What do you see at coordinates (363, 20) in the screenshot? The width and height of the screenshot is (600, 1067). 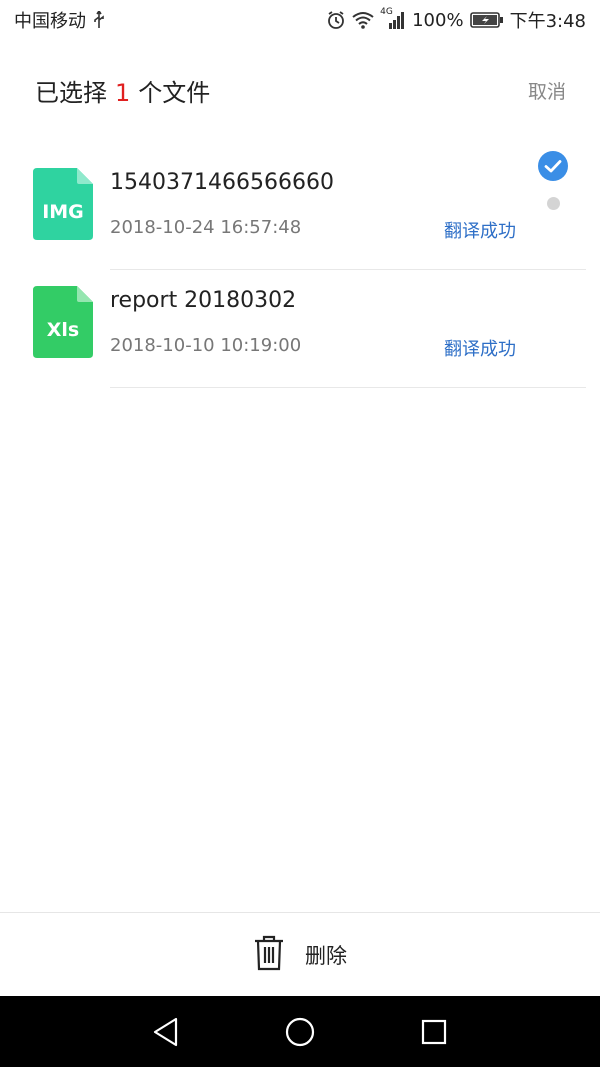 I see `wifi-icon` at bounding box center [363, 20].